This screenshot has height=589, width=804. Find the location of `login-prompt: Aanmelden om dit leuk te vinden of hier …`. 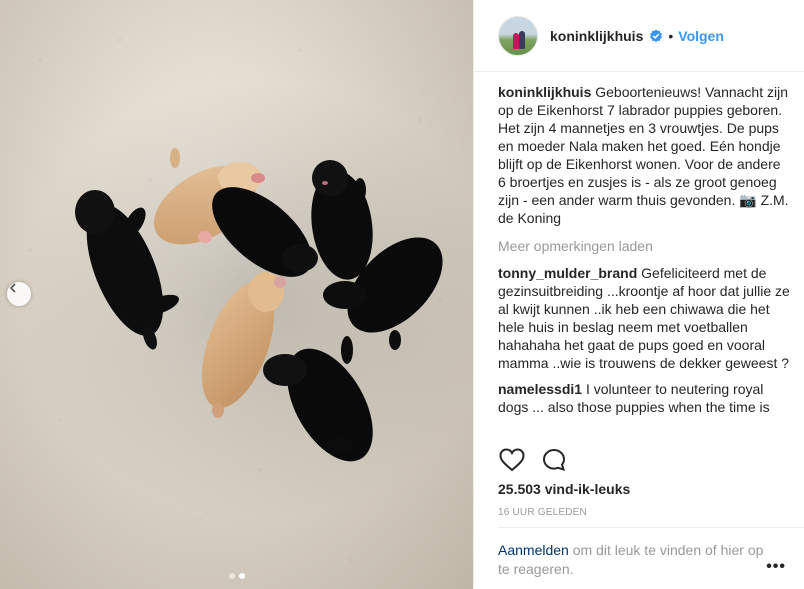

login-prompt: Aanmelden om dit leuk te vinden of hier … is located at coordinates (633, 560).